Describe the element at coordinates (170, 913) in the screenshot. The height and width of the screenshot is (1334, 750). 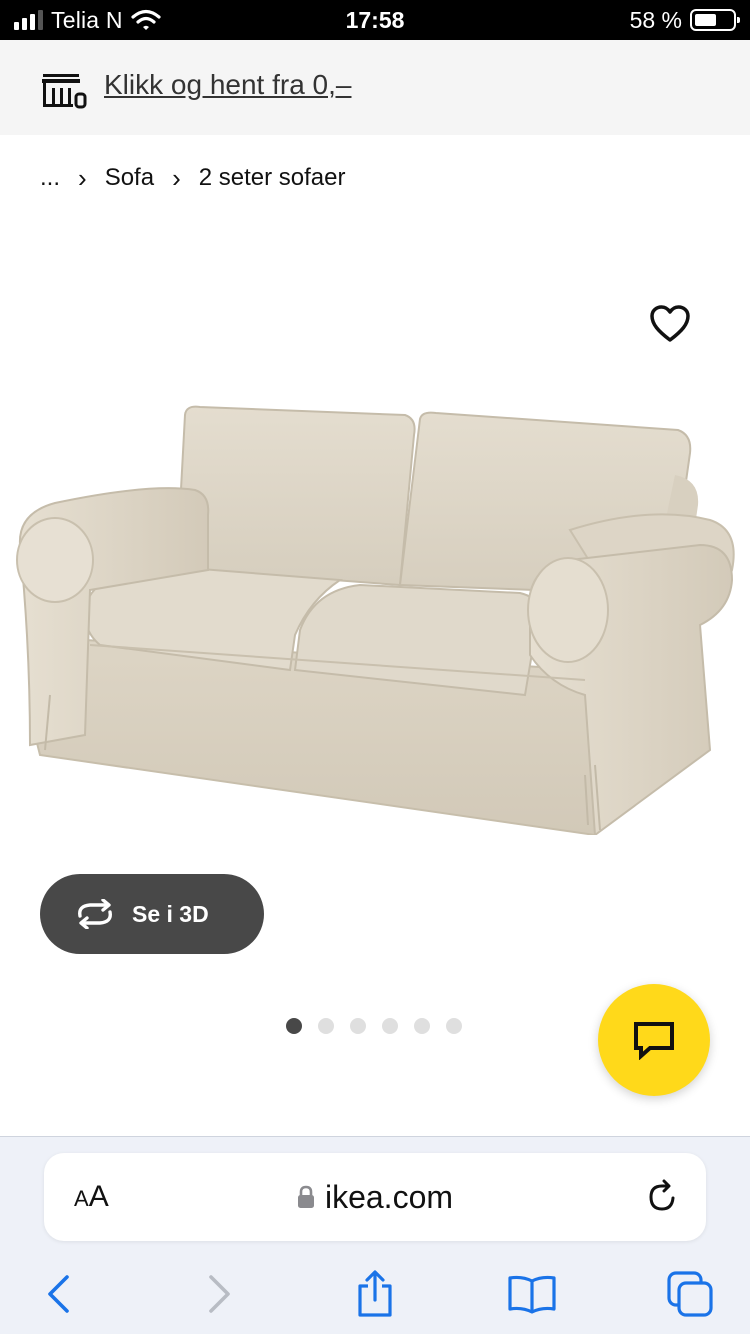
I see `view-in-3d-label: Se i 3D` at that location.